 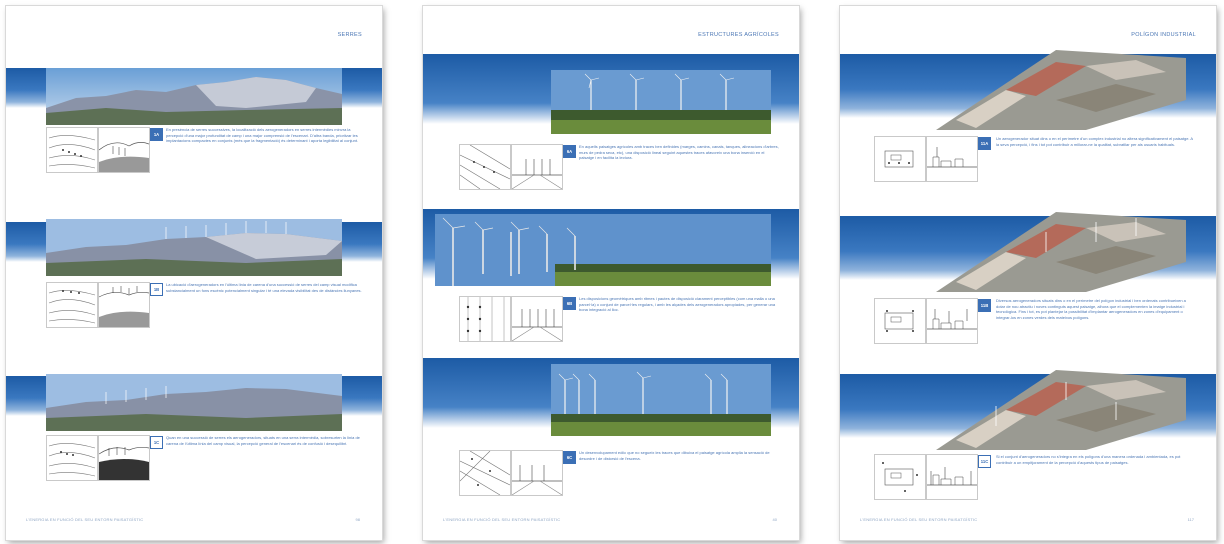 What do you see at coordinates (569, 151) in the screenshot?
I see `code-badge: 6A` at bounding box center [569, 151].